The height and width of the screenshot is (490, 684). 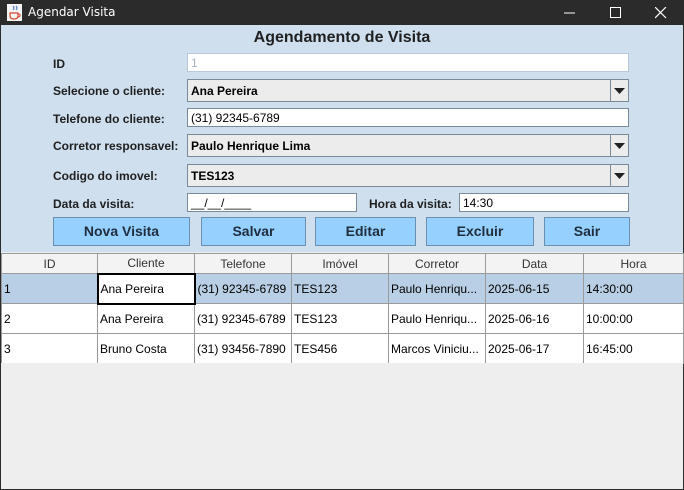 I want to click on editar-button: Editar, so click(x=365, y=231).